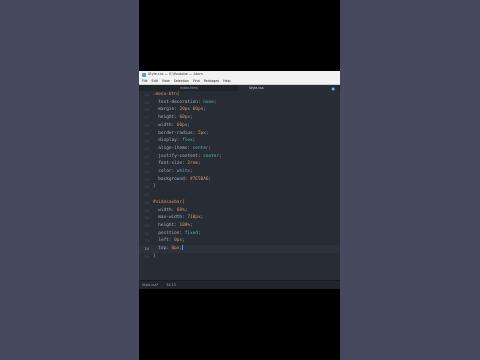 The image size is (480, 360). I want to click on code-line: 23 font-size: 2rem;, so click(239, 164).